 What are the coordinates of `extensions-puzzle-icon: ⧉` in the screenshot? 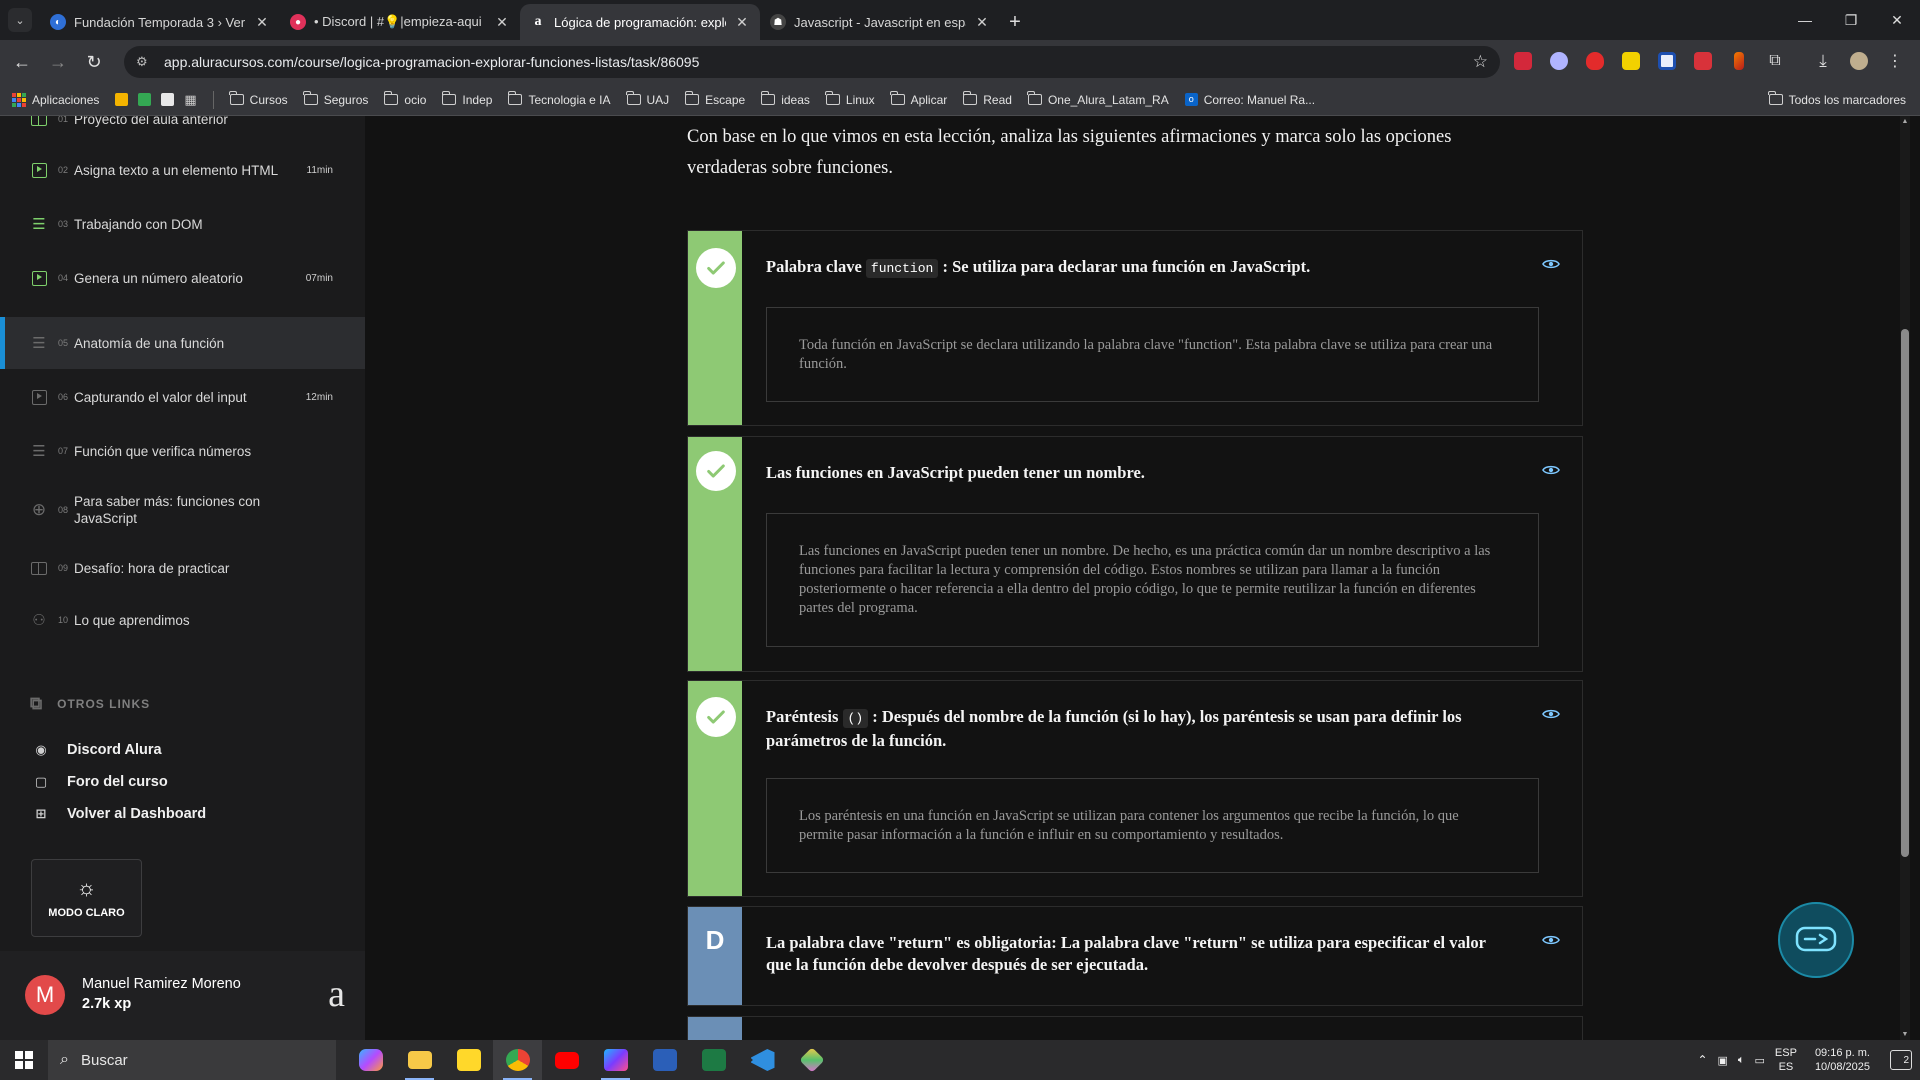 It's located at (1775, 61).